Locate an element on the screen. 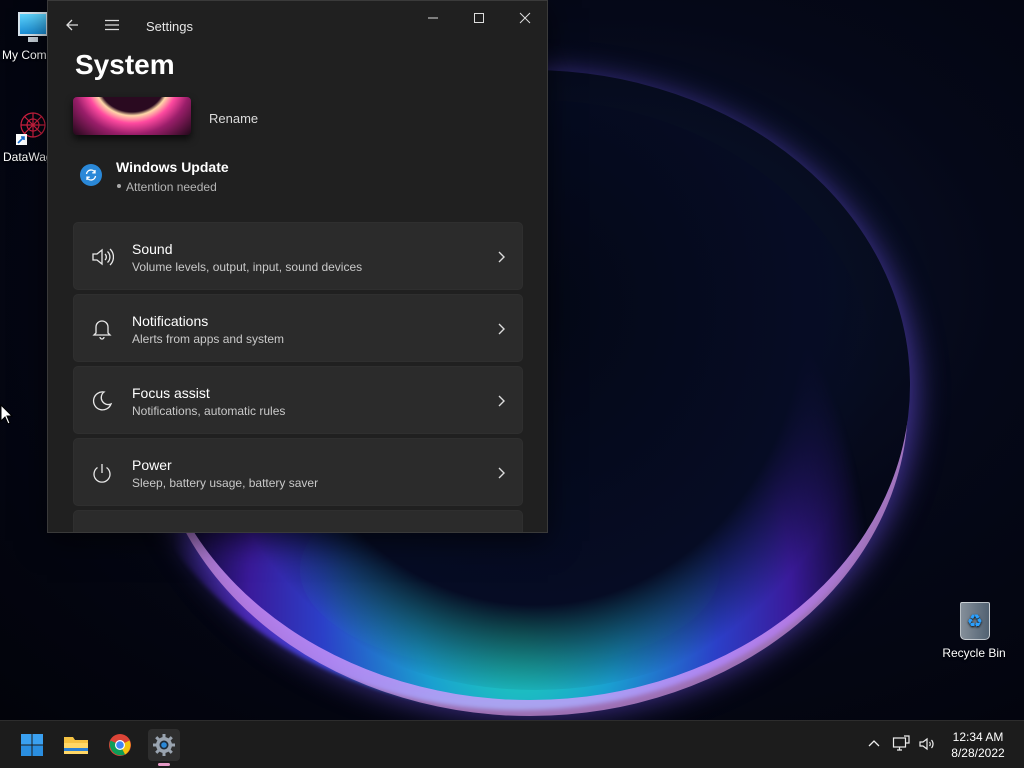 The width and height of the screenshot is (1024, 768). windows-update-title: Windows Update is located at coordinates (172, 167).